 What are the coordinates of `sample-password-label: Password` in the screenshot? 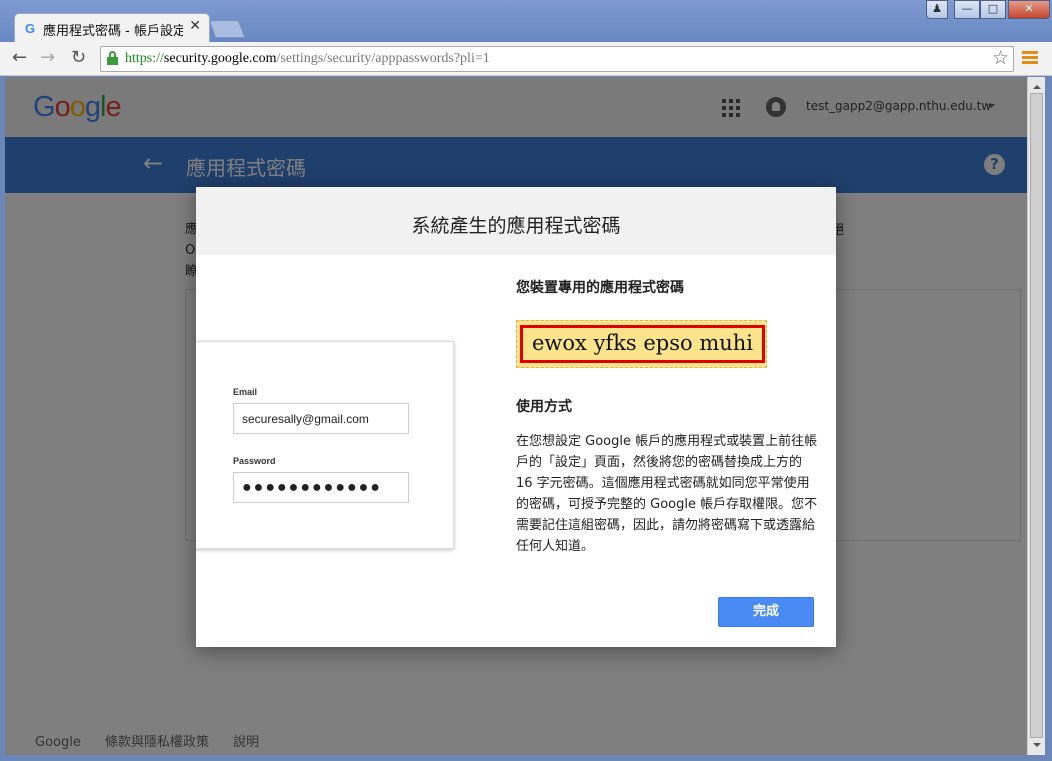 It's located at (254, 461).